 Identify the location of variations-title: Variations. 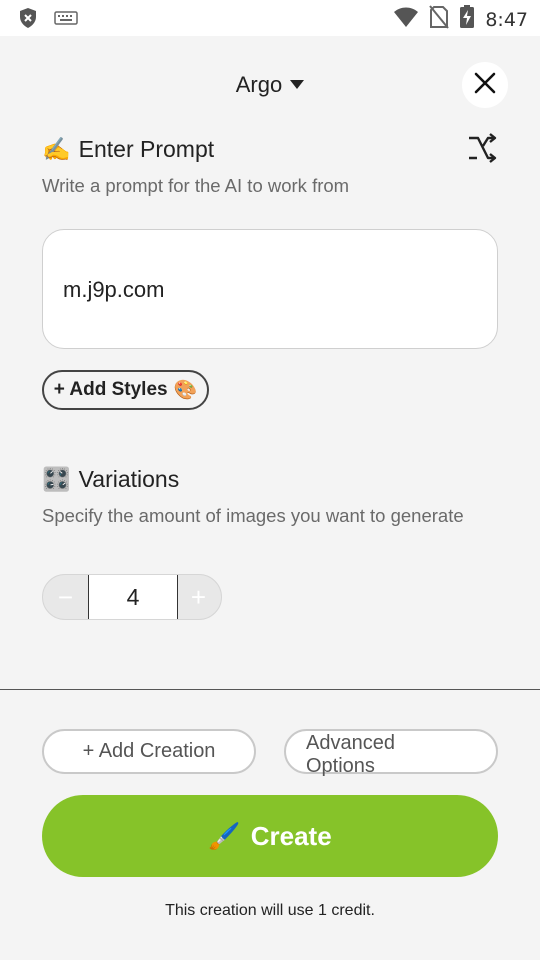
(129, 479).